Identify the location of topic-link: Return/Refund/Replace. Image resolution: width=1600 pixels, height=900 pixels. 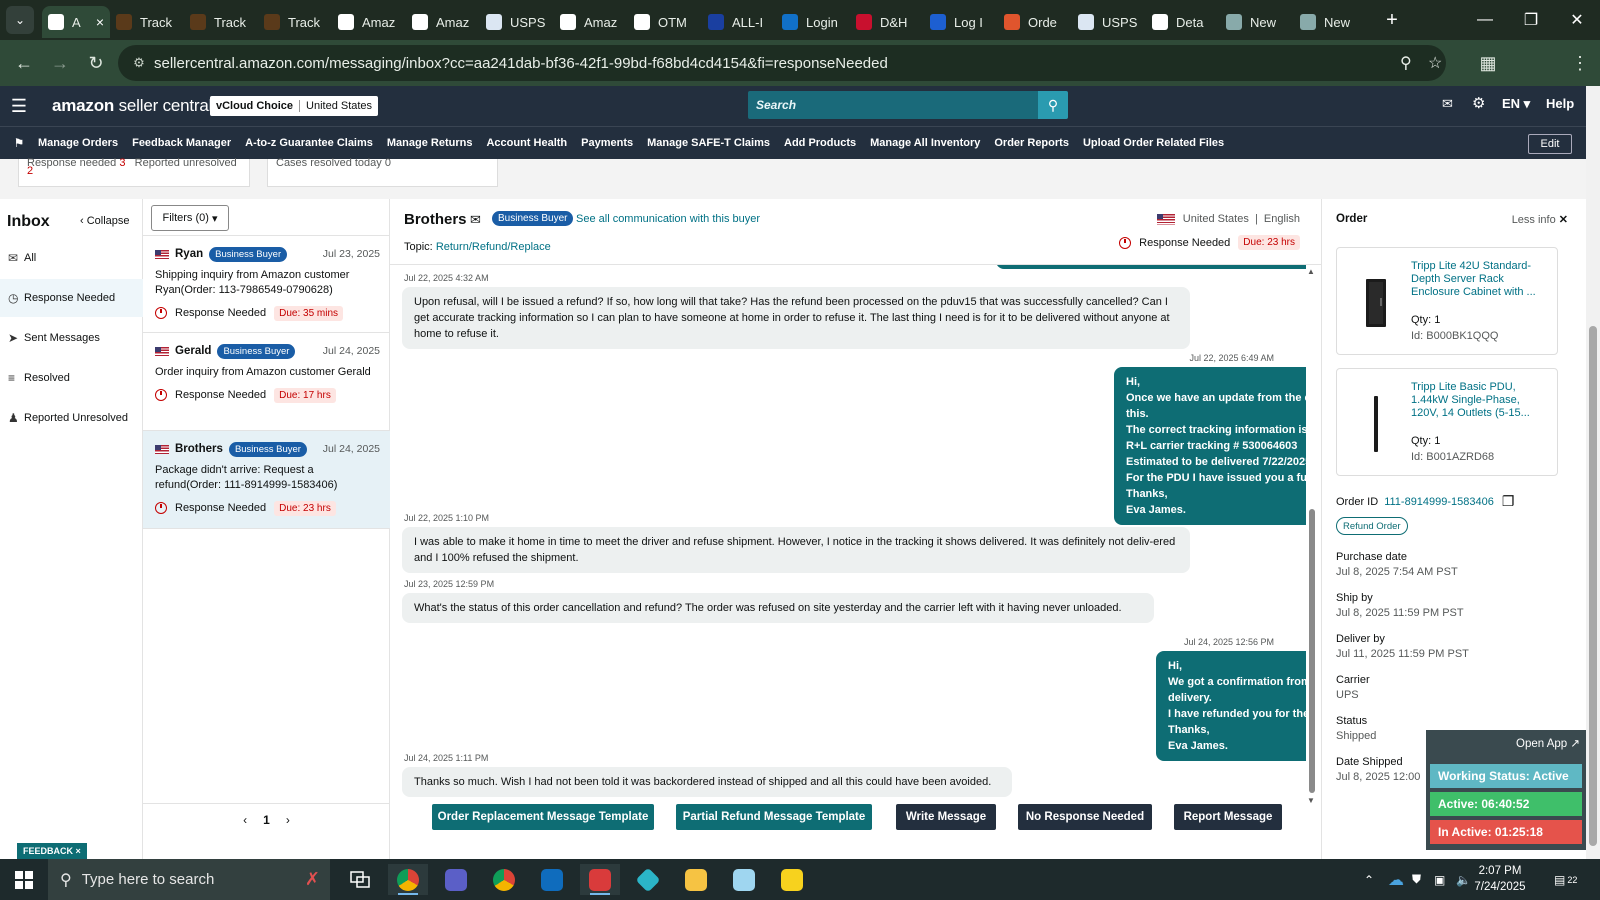
(493, 247).